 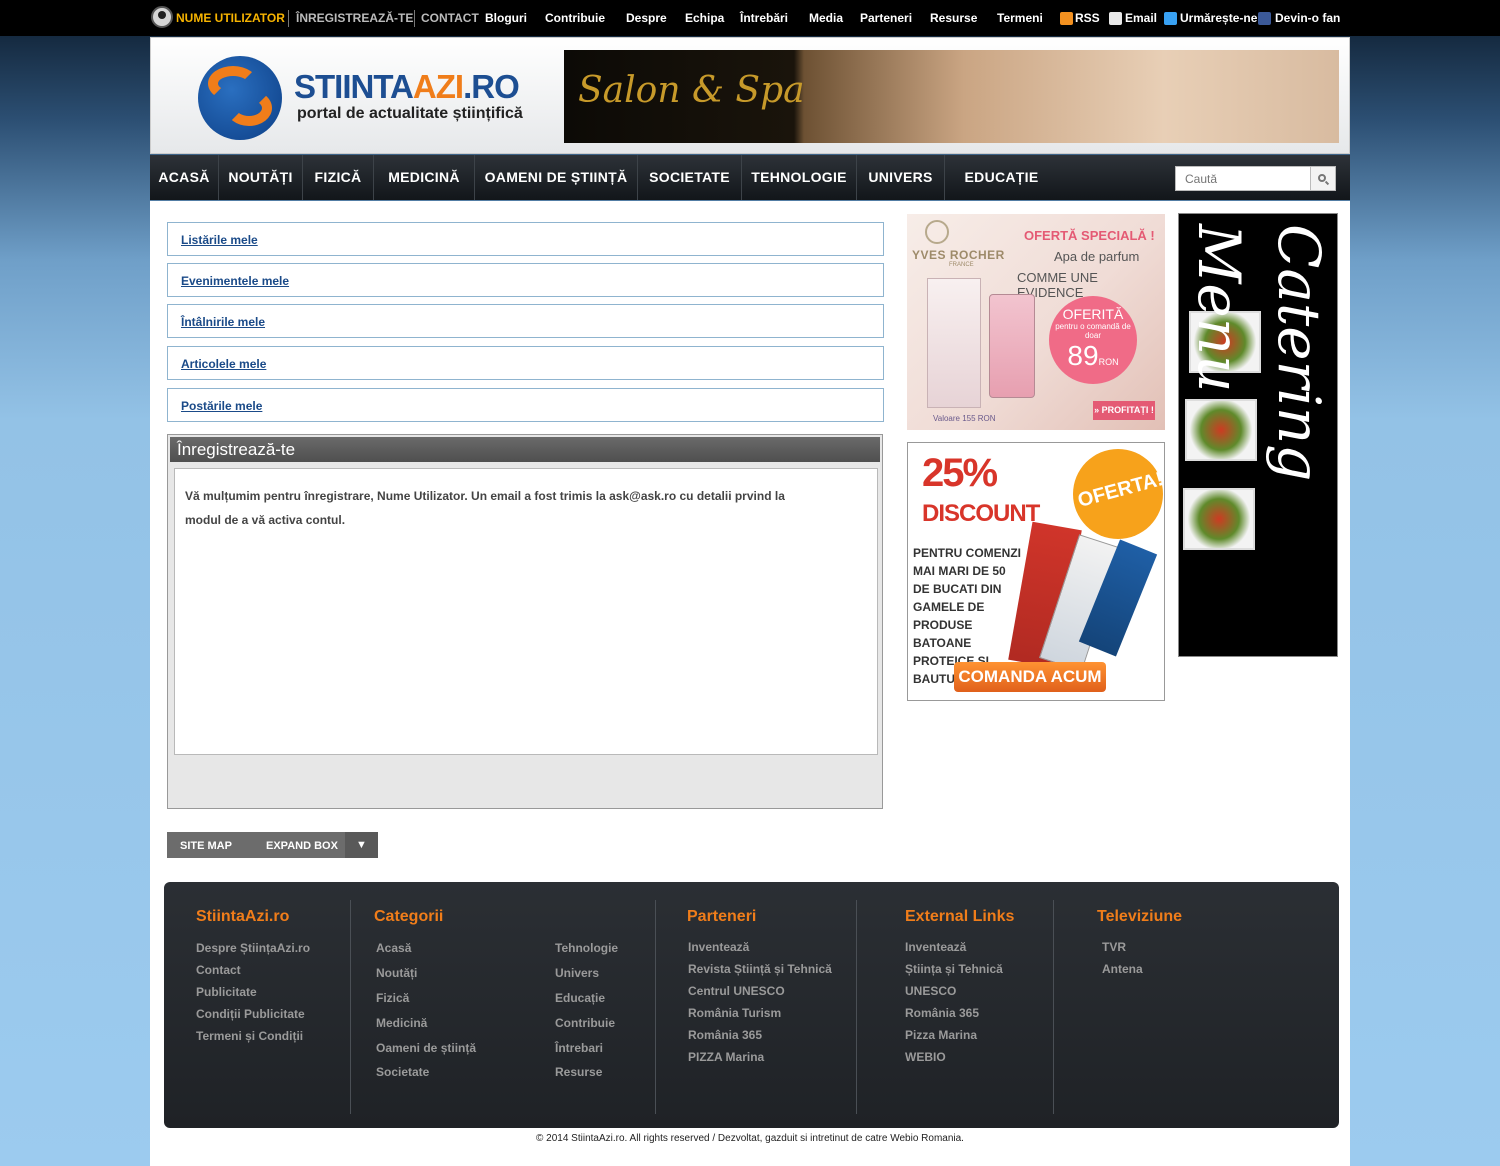 I want to click on footer-link: Întrebari, so click(x=579, y=1048).